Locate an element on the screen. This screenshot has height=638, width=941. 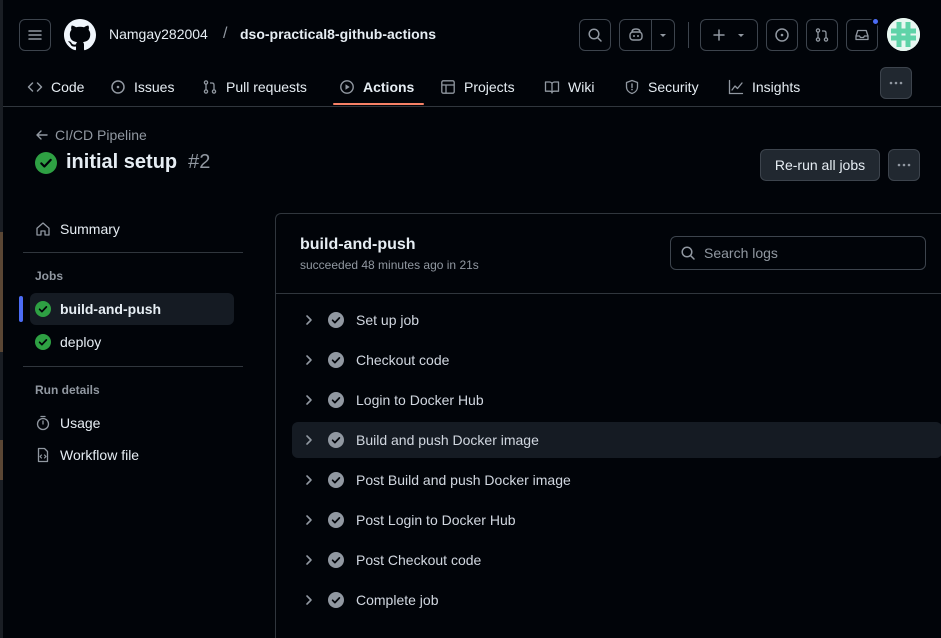
code-icon is located at coordinates (35, 86).